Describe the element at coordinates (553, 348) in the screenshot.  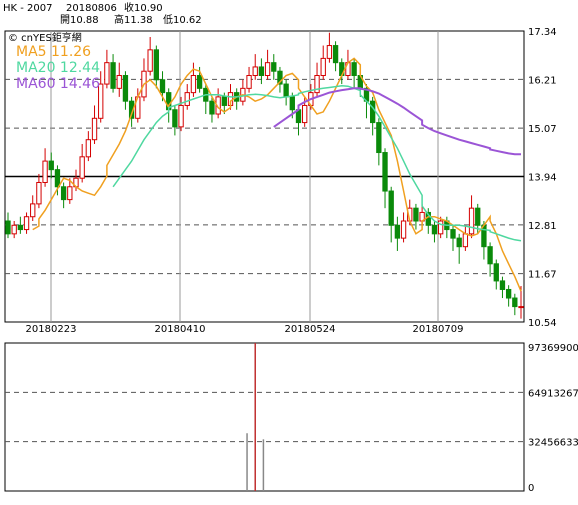
I see `volume-y-tick-label: 97369900` at that location.